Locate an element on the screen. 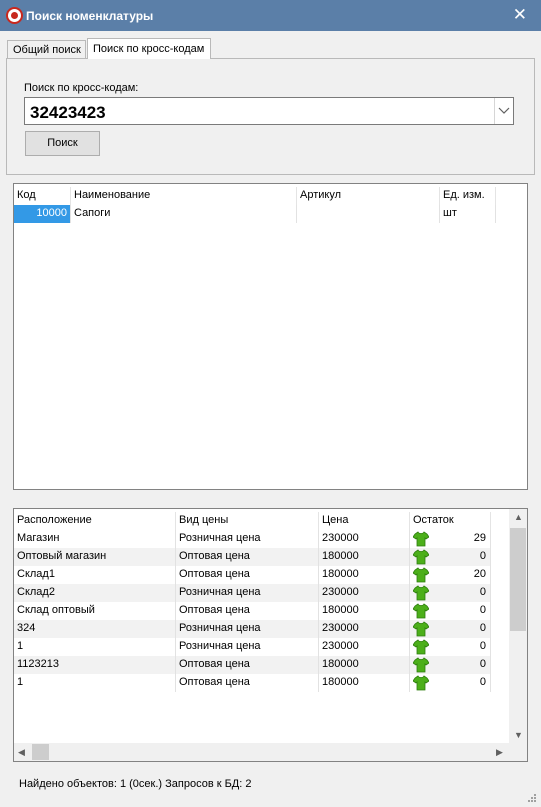 This screenshot has width=541, height=807. cell-location: 324 is located at coordinates (95, 629).